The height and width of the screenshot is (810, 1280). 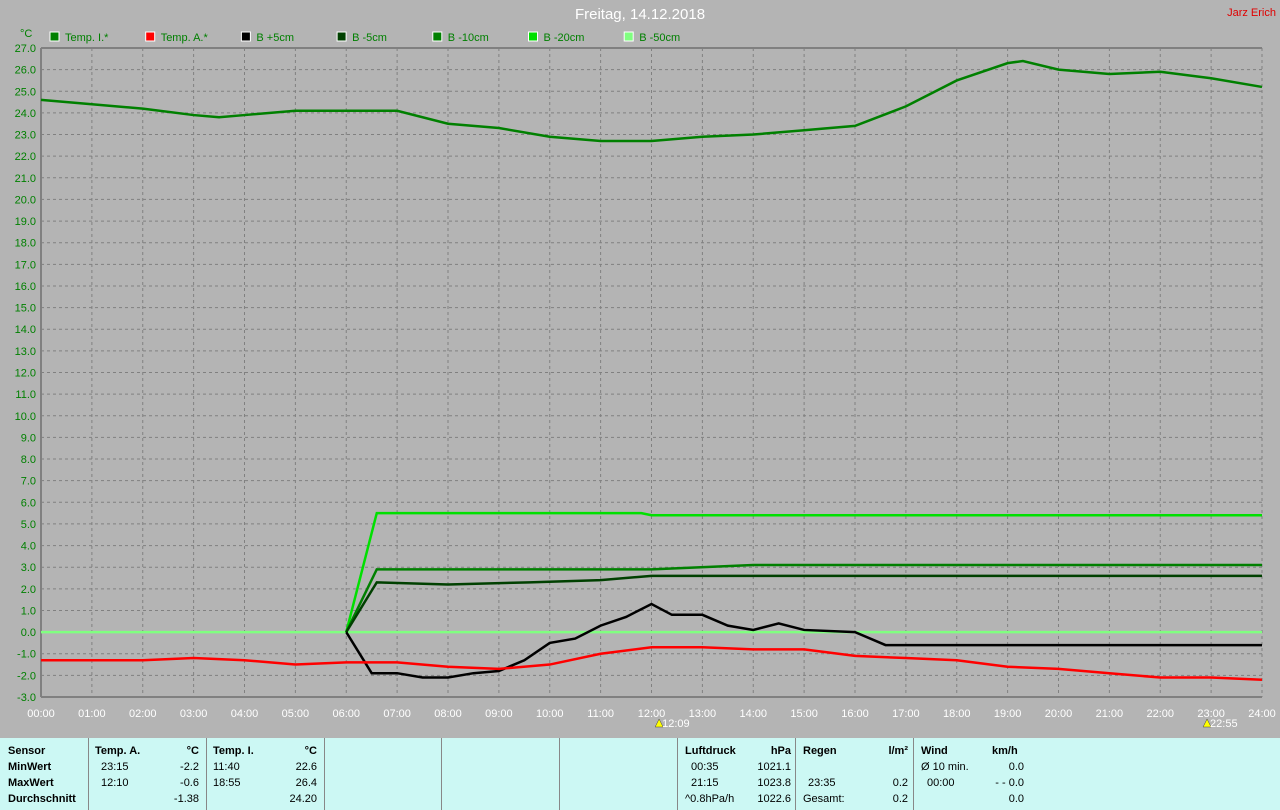 I want to click on temp-i-column: Temp. I. °C 11:40 22.6 18:55 26.4 24.20, so click(x=265, y=774).